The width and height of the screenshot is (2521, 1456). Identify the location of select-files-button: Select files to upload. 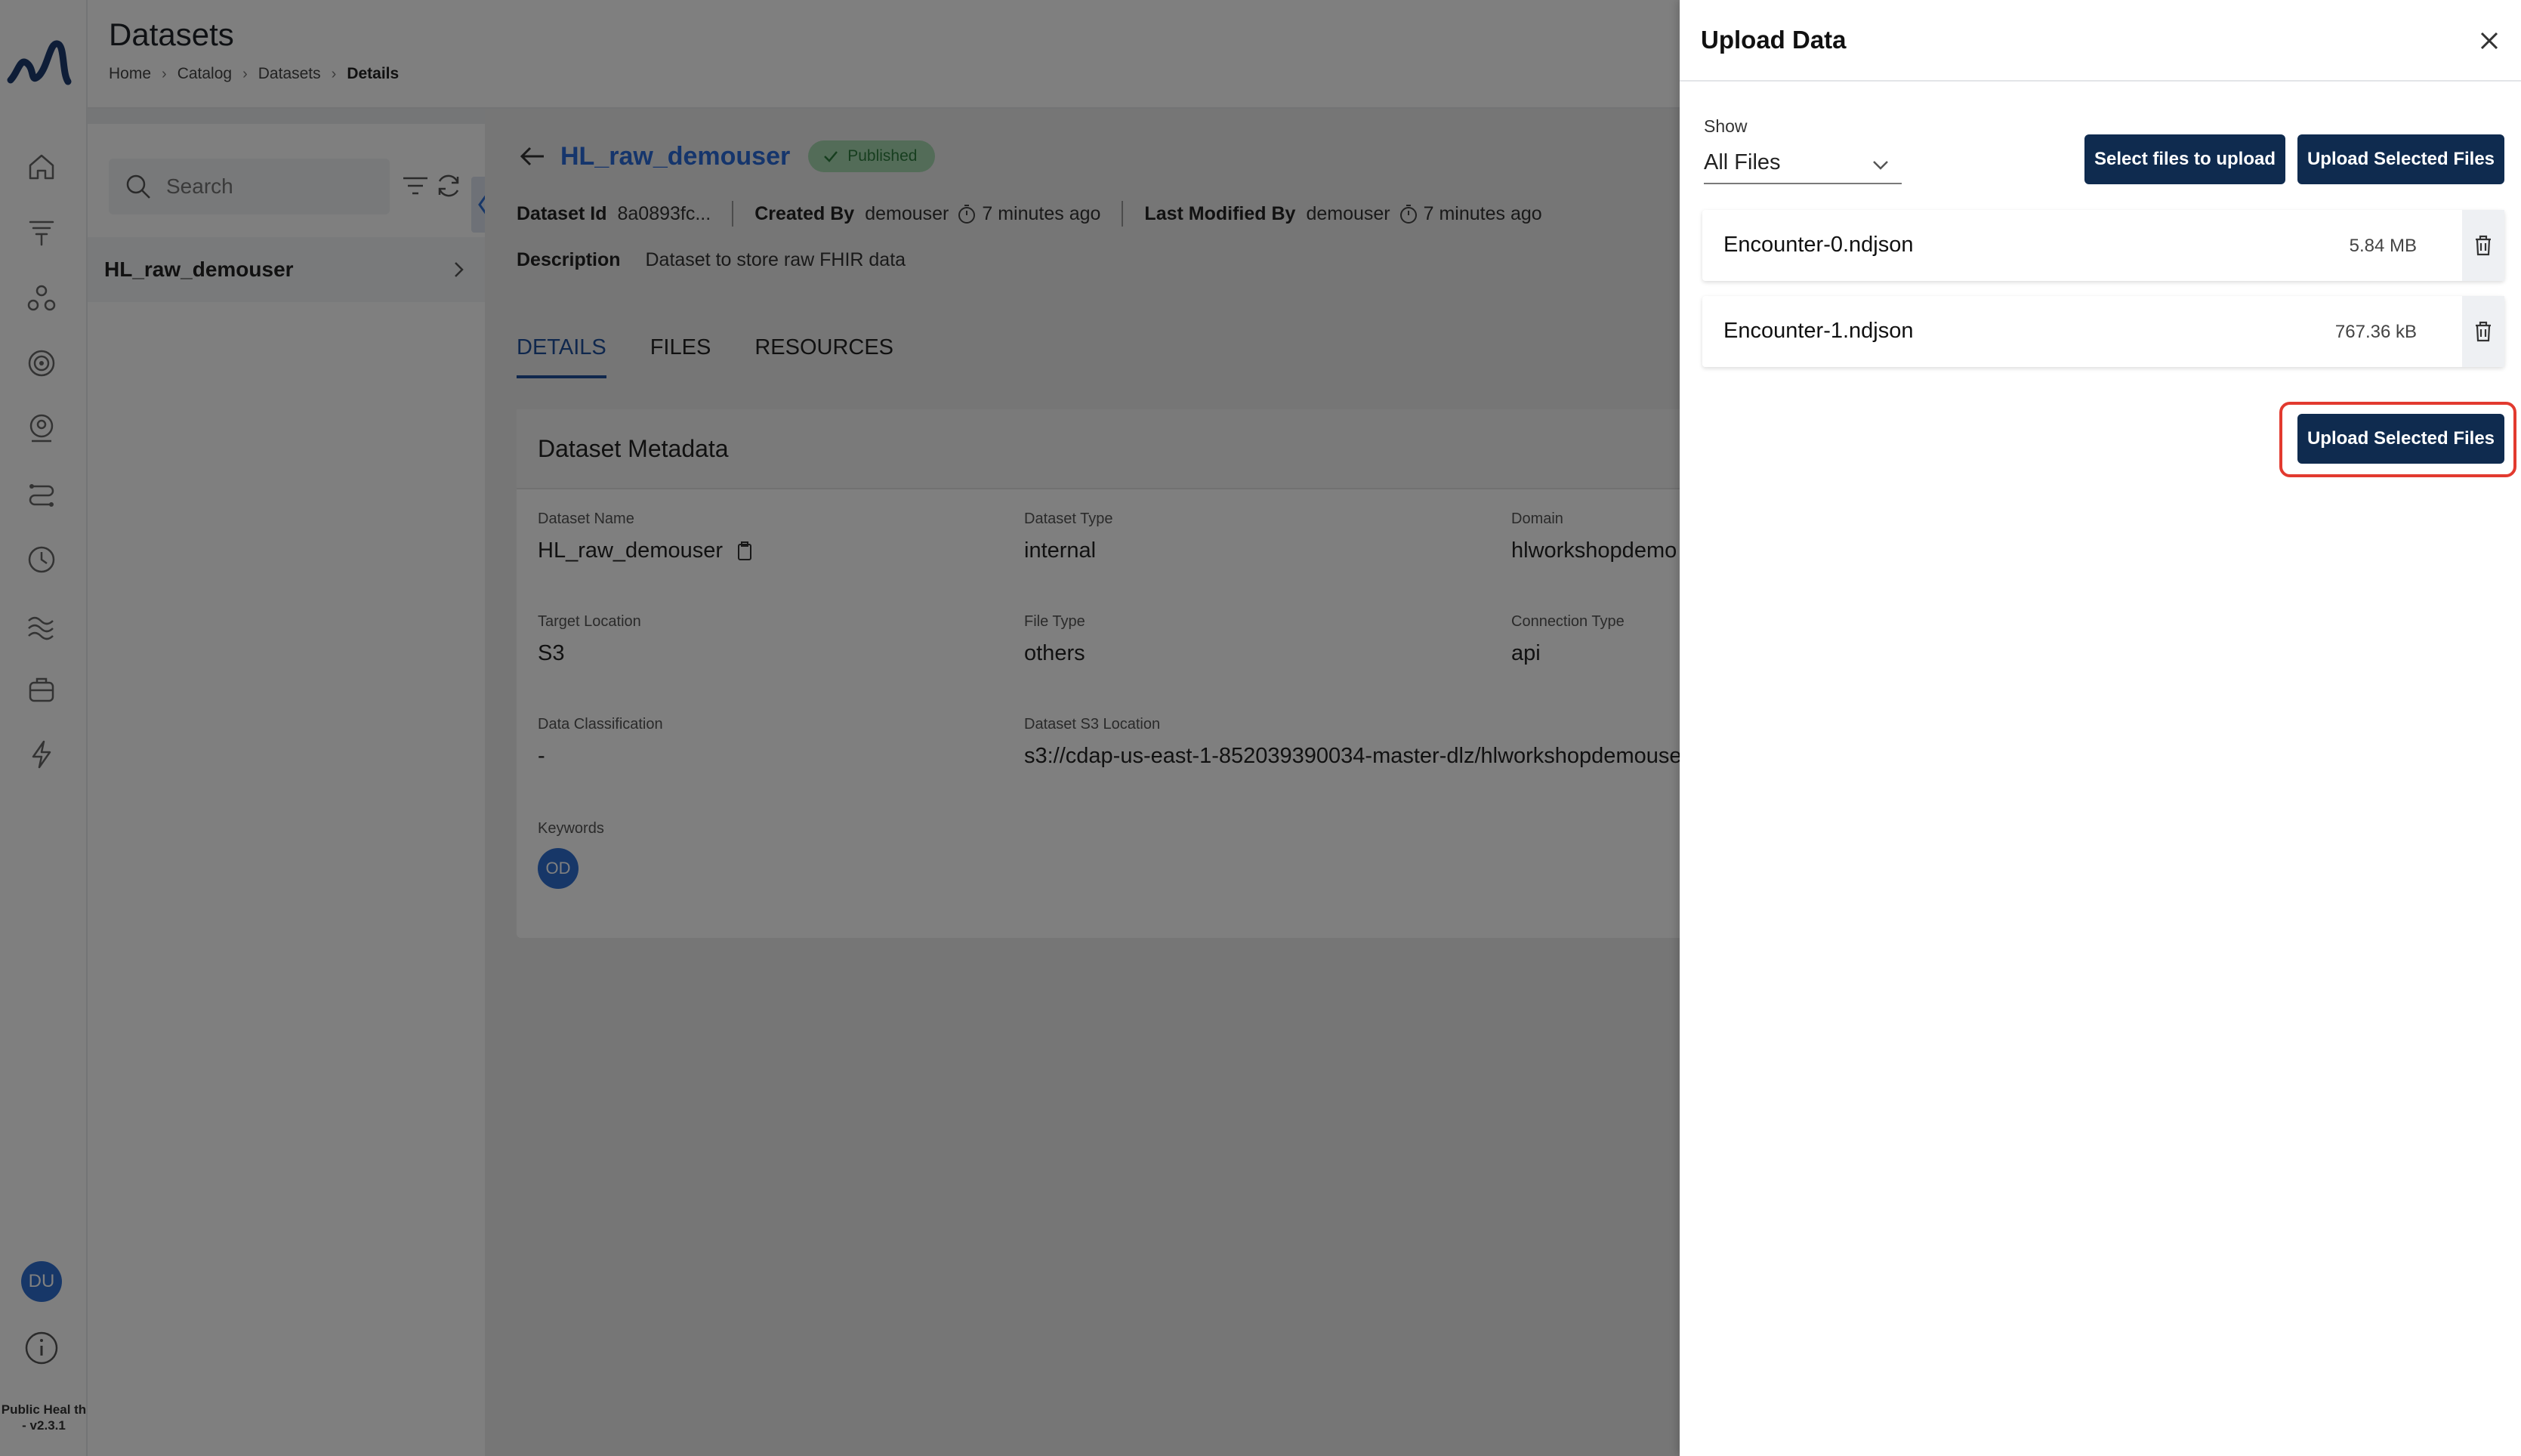
(2185, 159).